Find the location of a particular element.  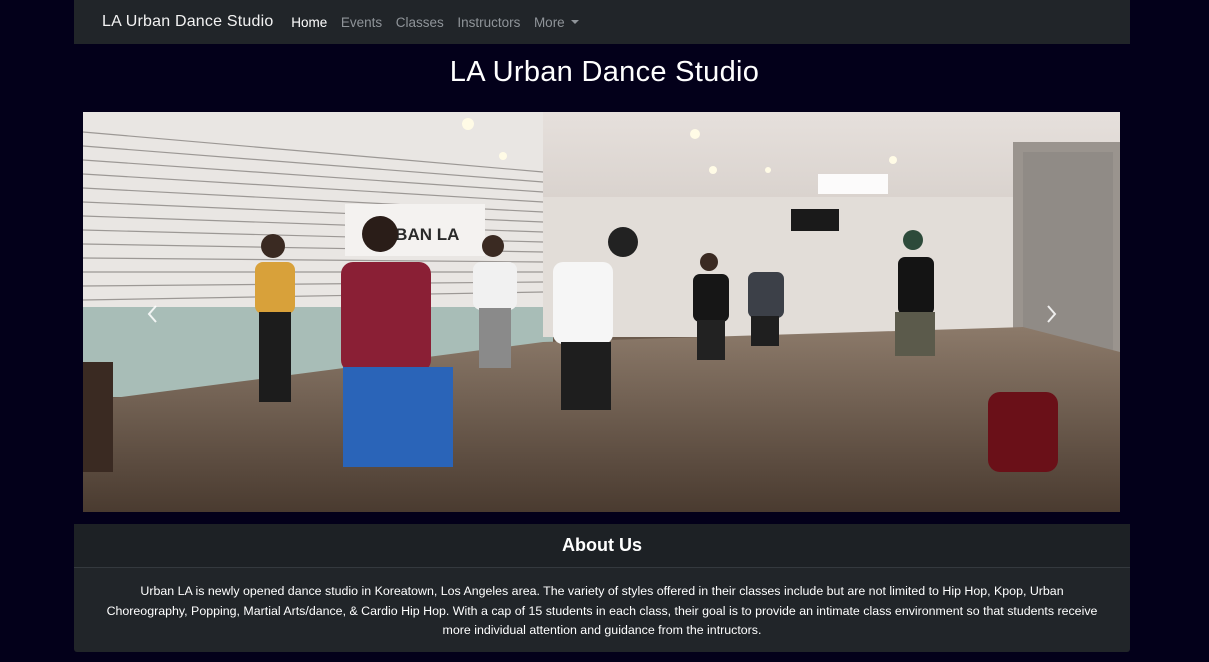

caret-down-icon is located at coordinates (574, 21).